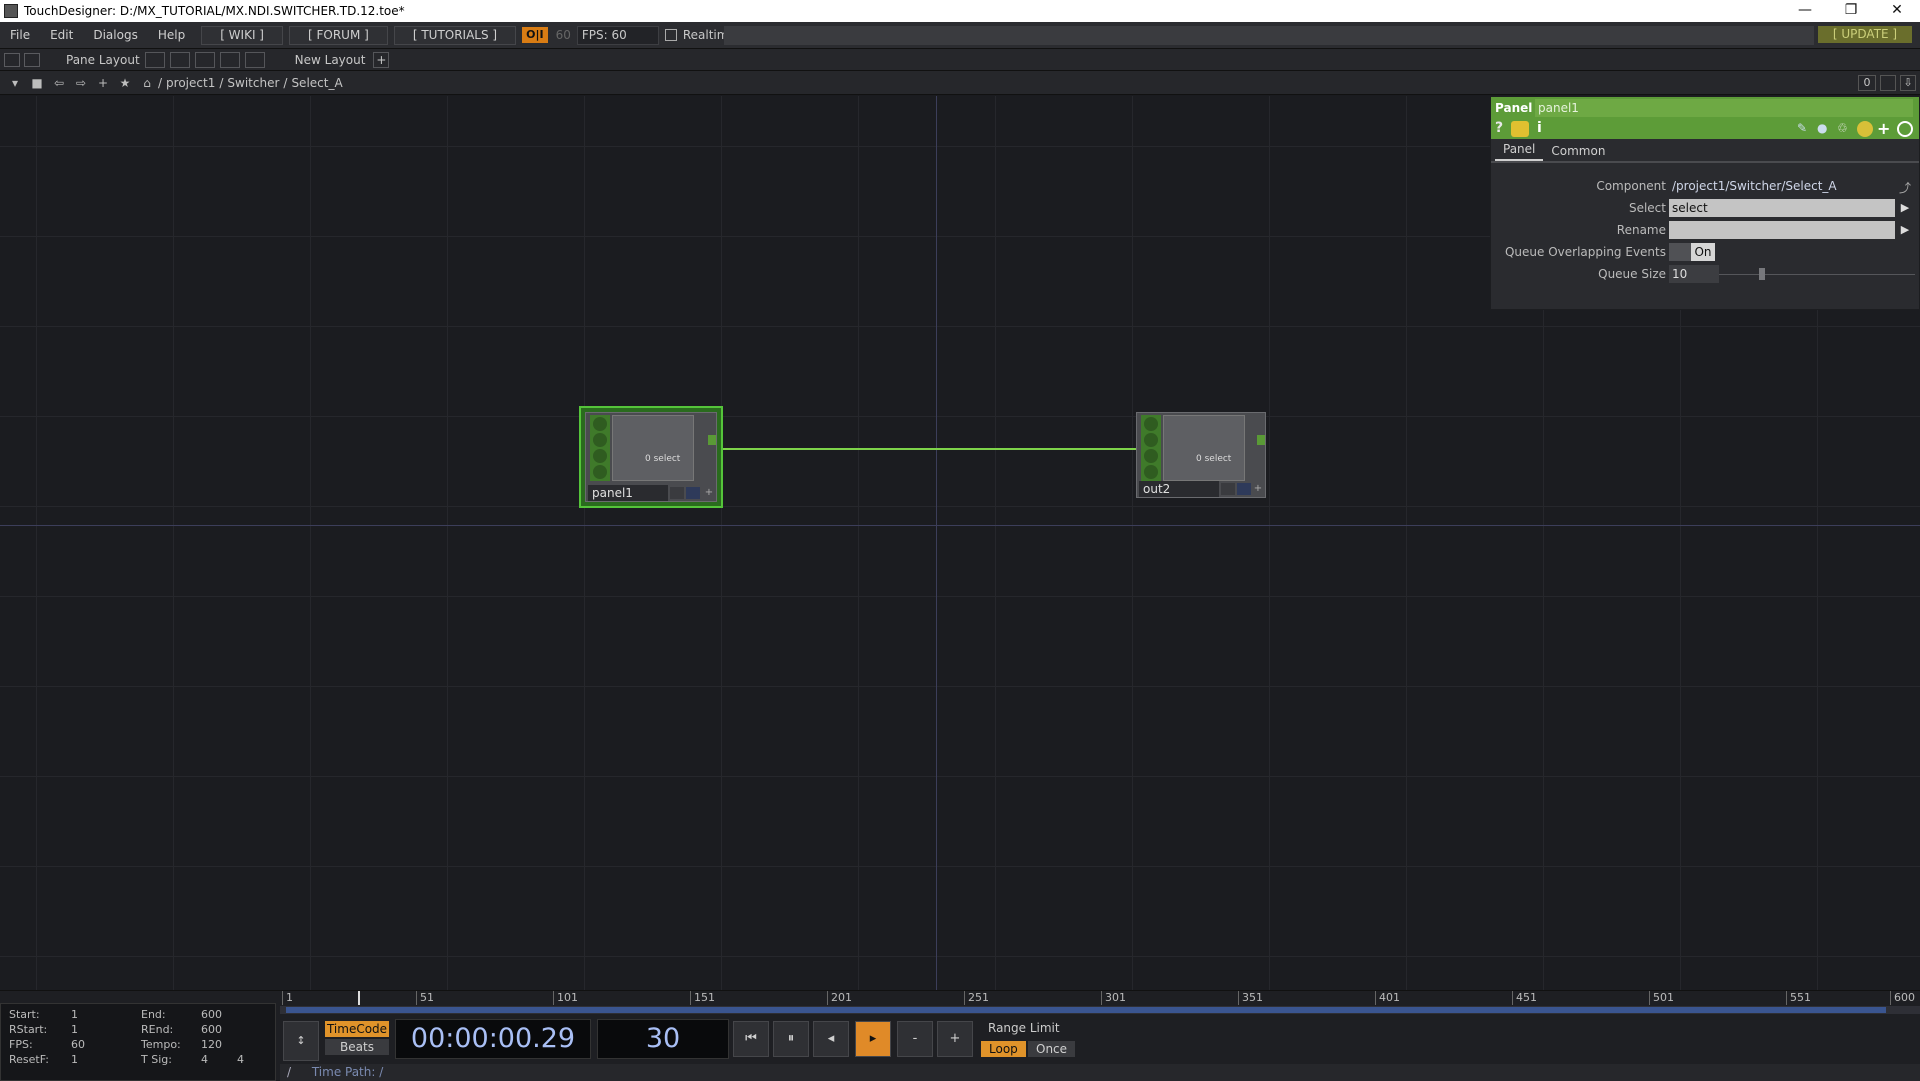 The height and width of the screenshot is (1081, 1920). What do you see at coordinates (1851, 11) in the screenshot?
I see `restore-button: ❐` at bounding box center [1851, 11].